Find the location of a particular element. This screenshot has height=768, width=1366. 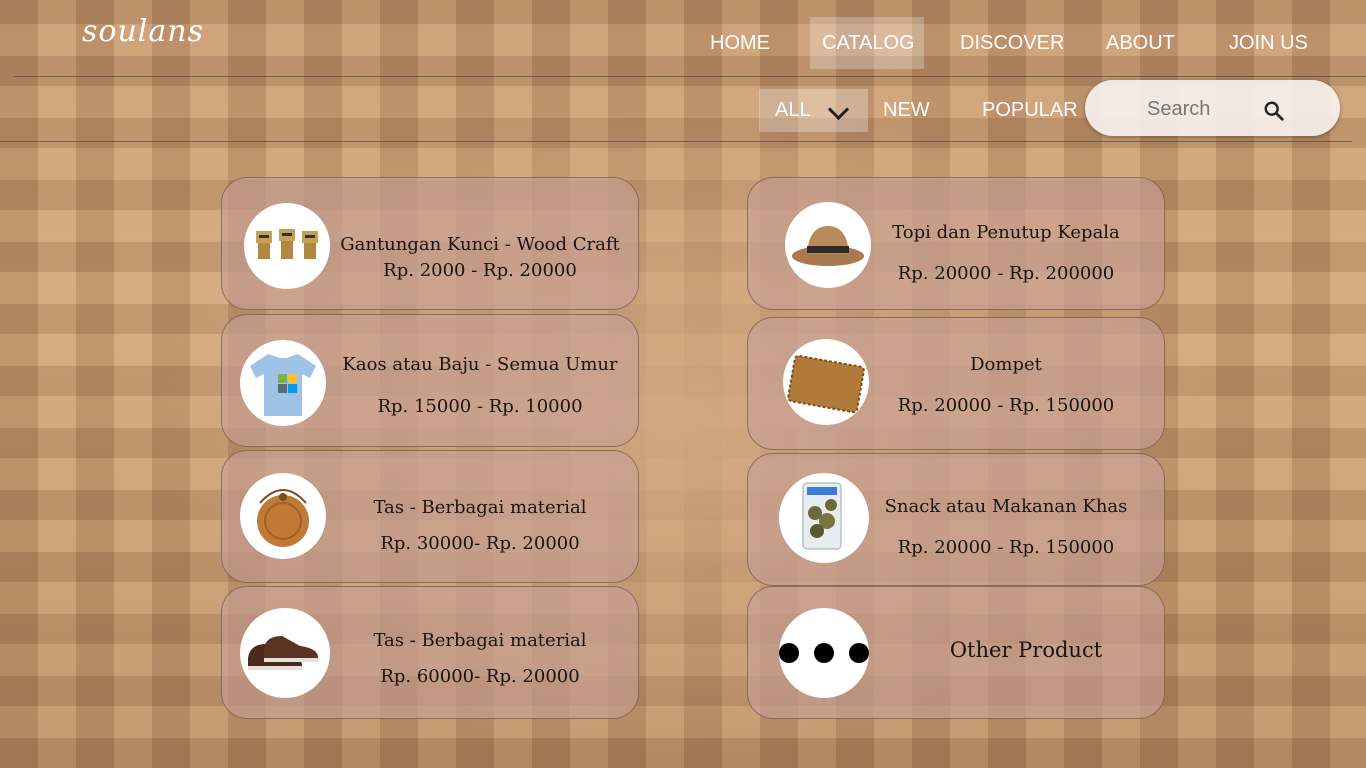

nav-about: ABOUT is located at coordinates (1140, 43).